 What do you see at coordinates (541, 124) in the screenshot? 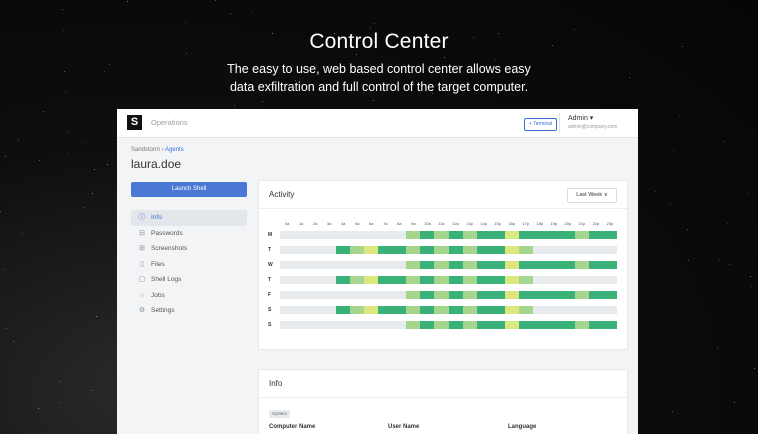
I see `terminal-button: + Terminal` at bounding box center [541, 124].